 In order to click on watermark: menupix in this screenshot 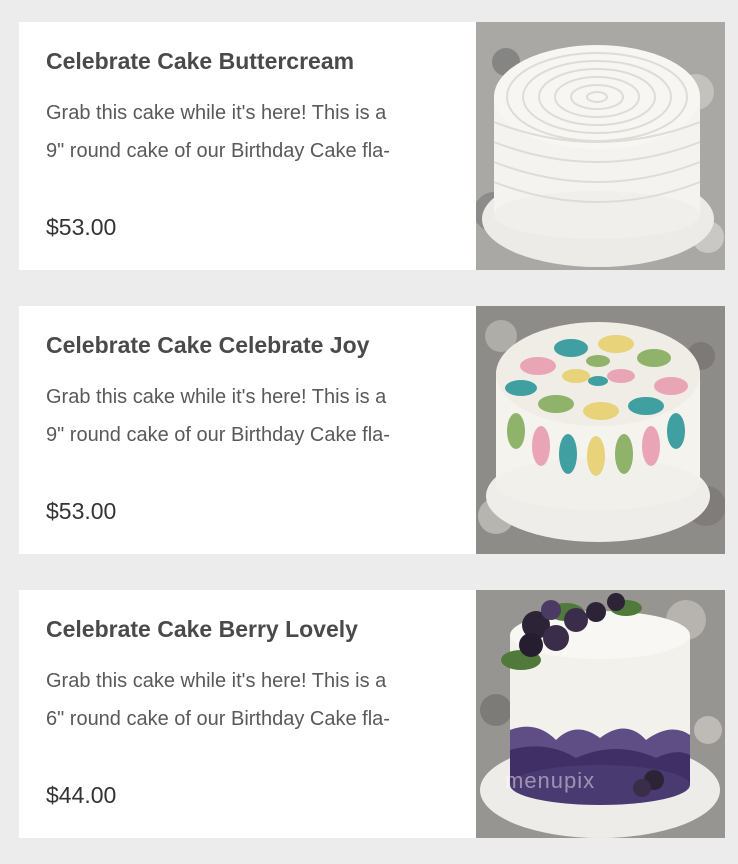, I will do `click(550, 780)`.